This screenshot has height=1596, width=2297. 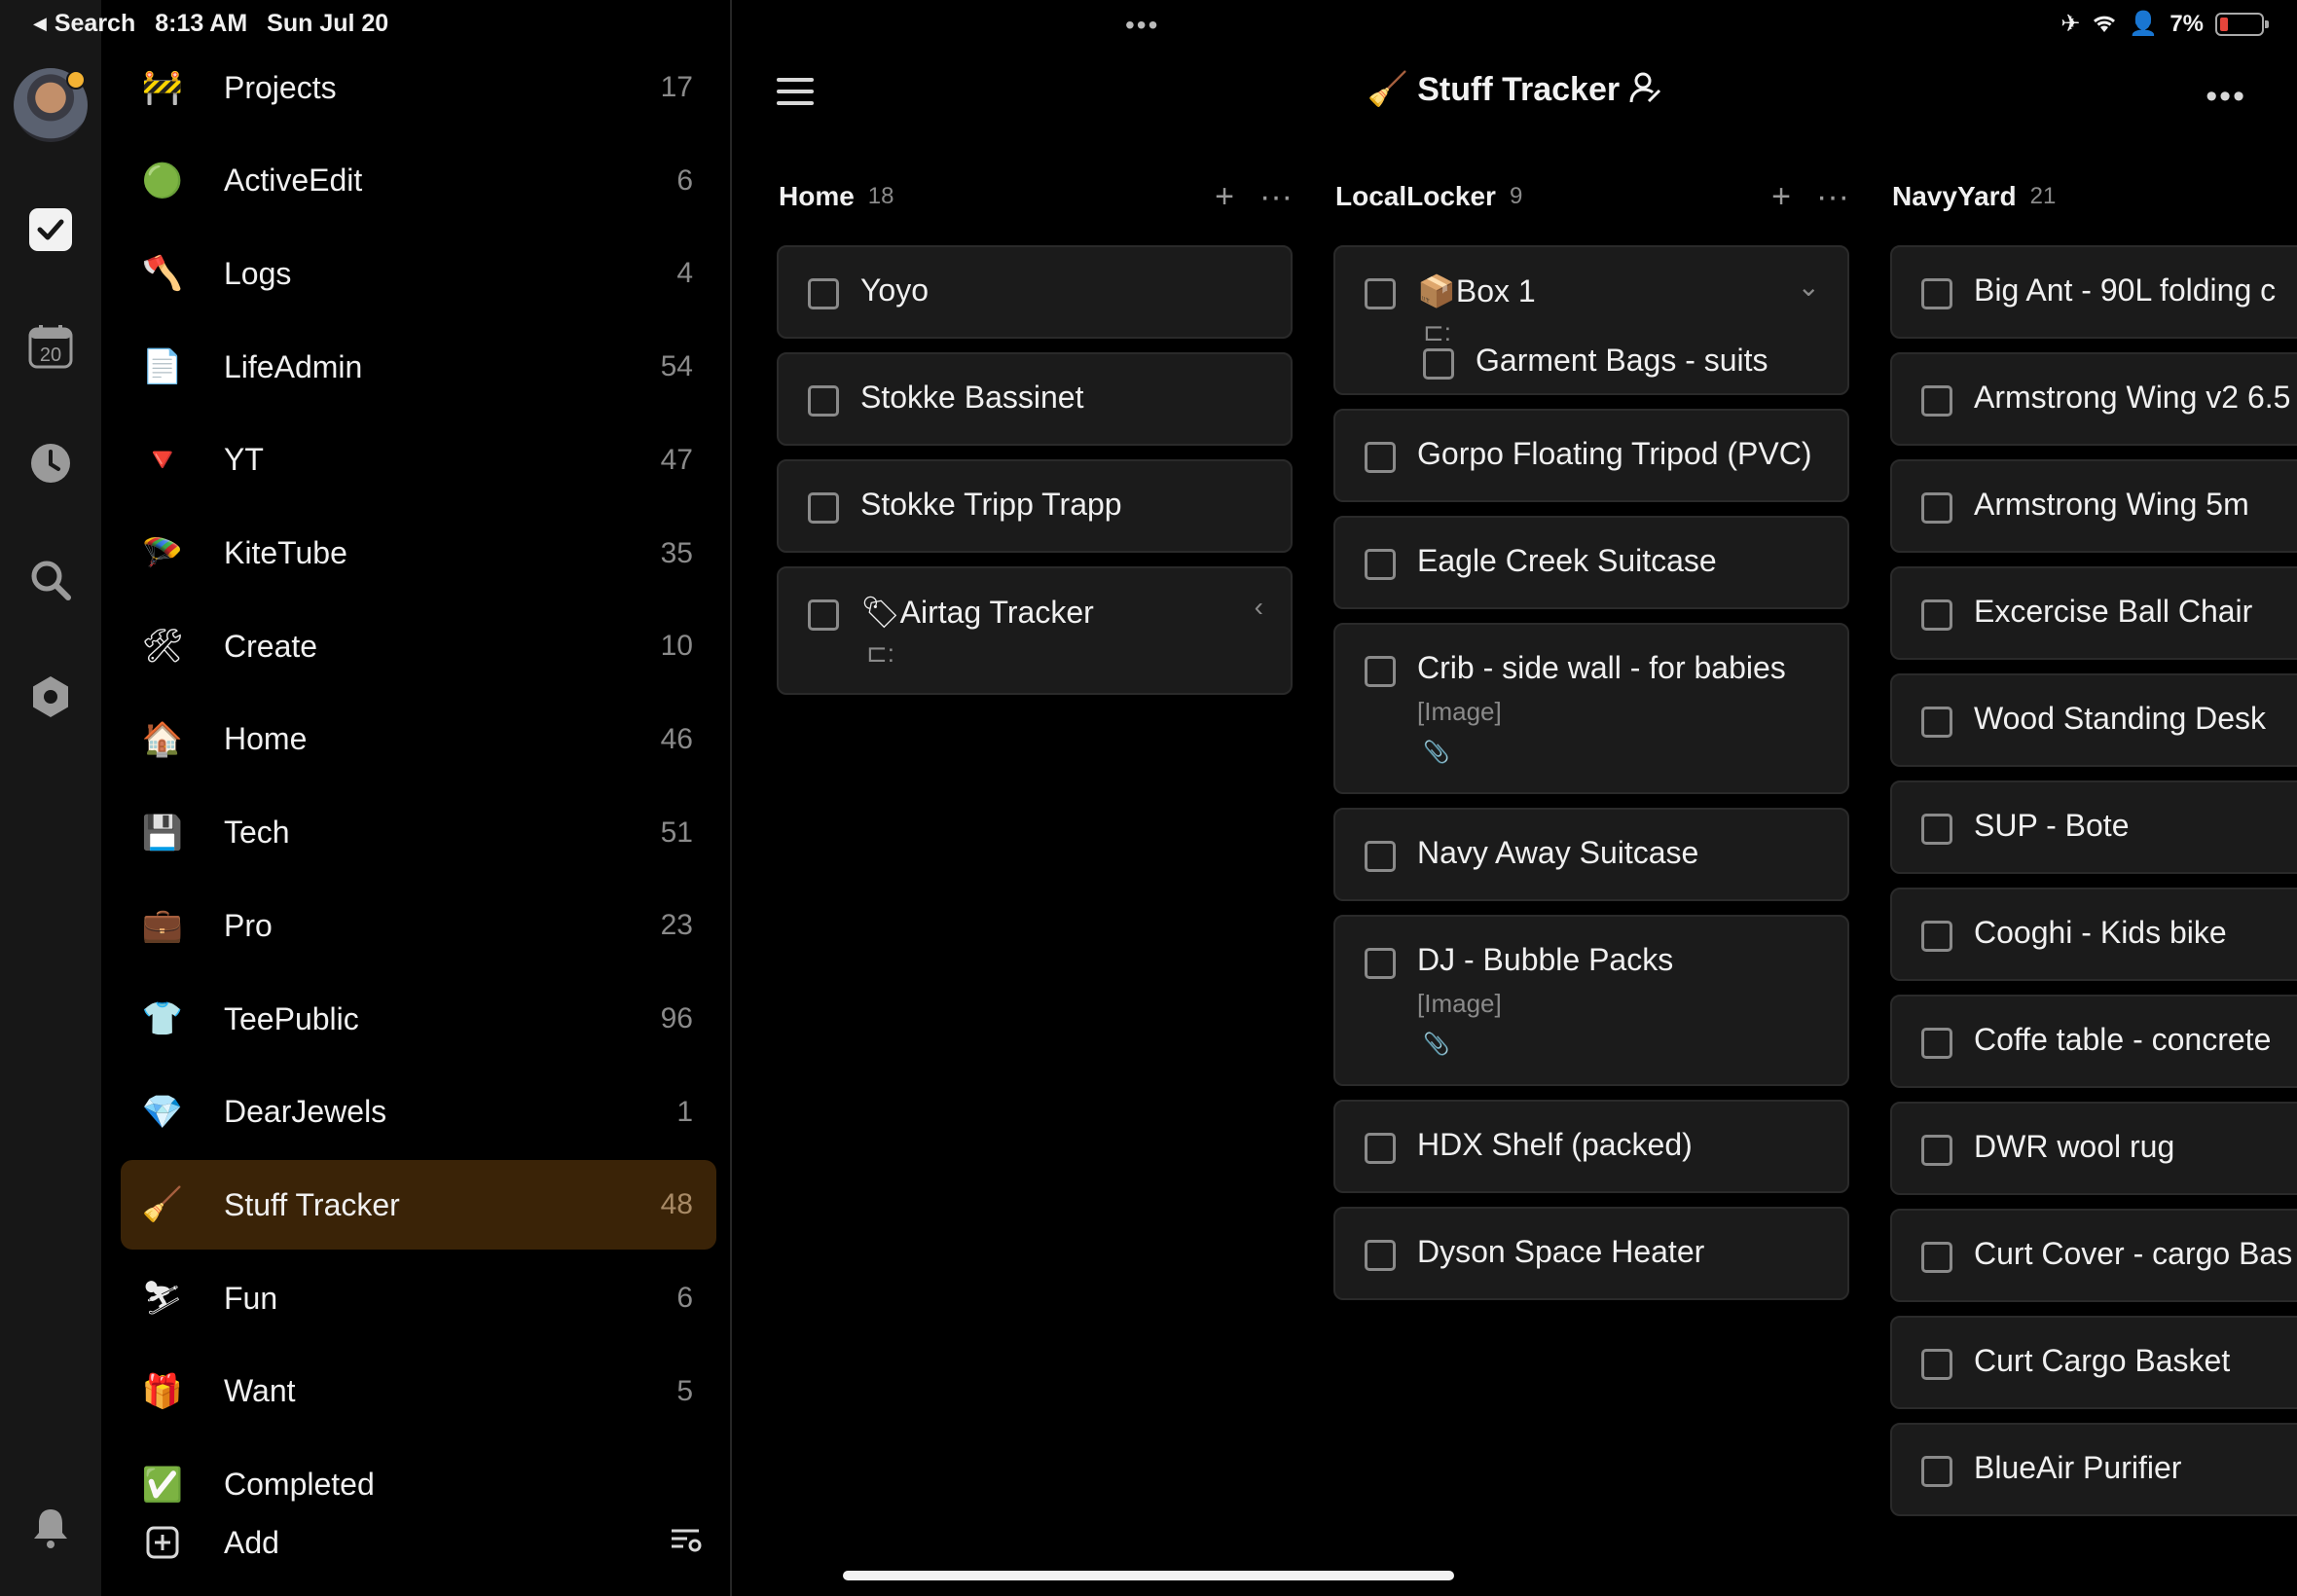 What do you see at coordinates (162, 926) in the screenshot?
I see `briefcase-icon: 💼` at bounding box center [162, 926].